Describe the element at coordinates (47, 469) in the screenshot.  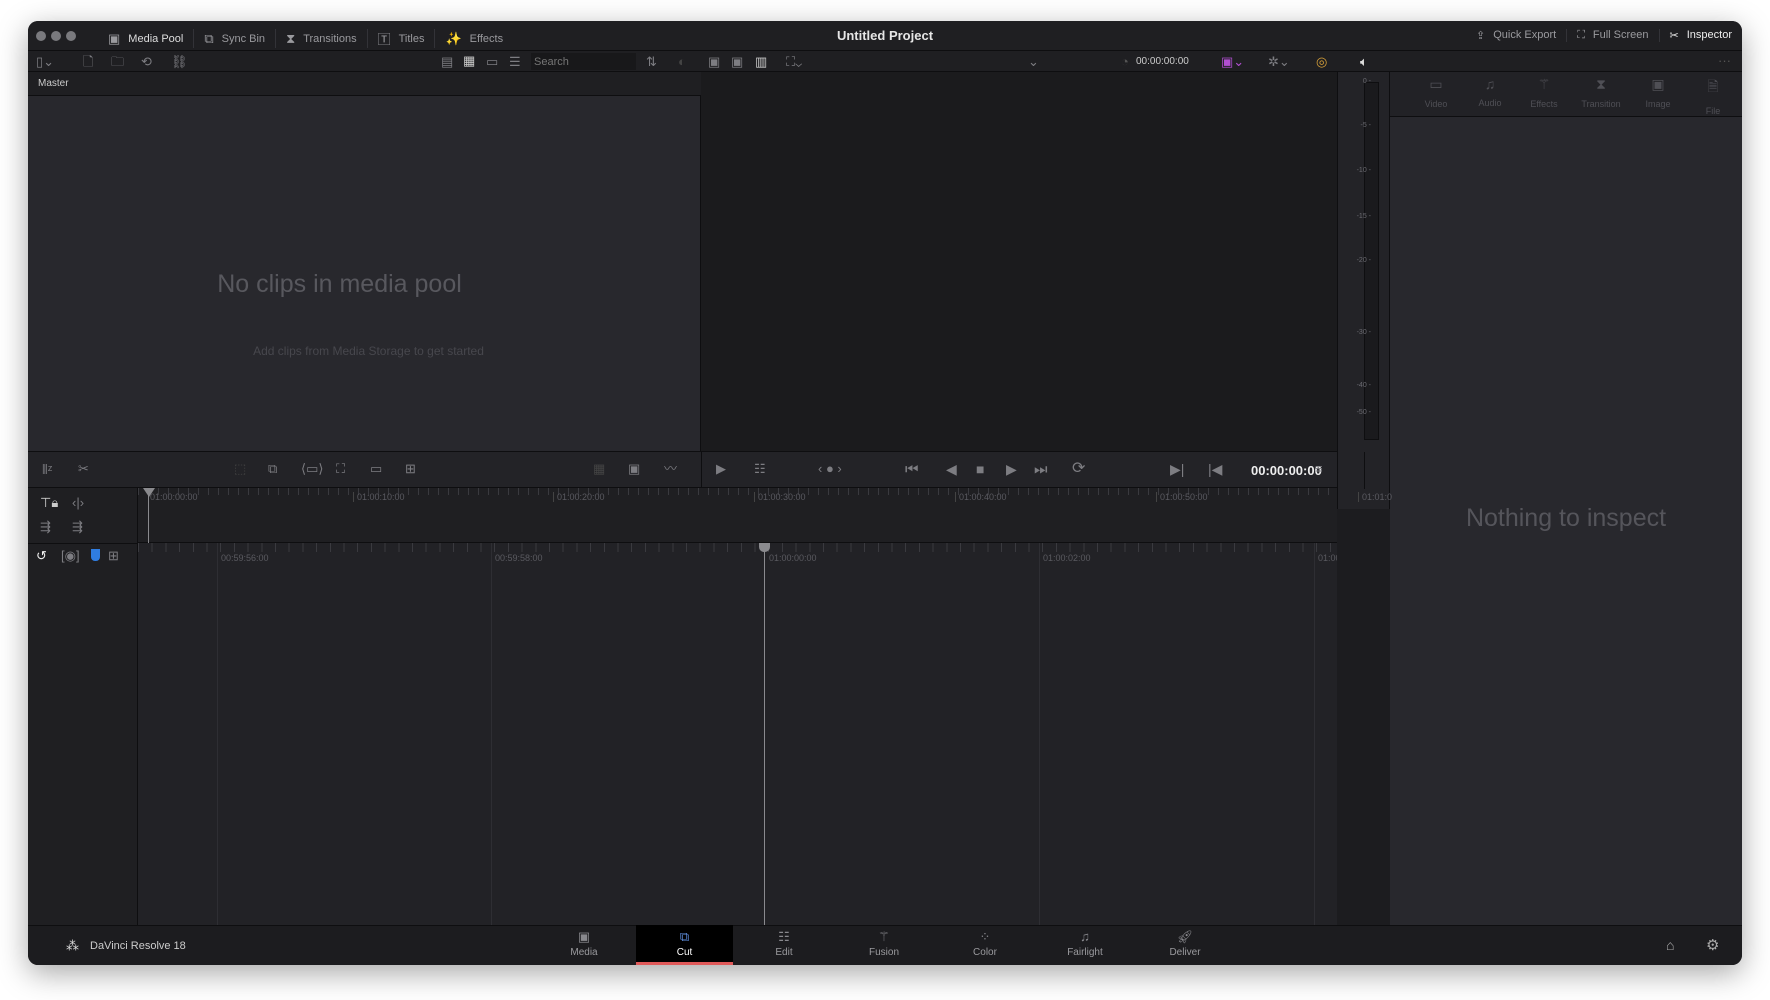
I see `smart-indicator-icon: ⦀ᶻ` at that location.